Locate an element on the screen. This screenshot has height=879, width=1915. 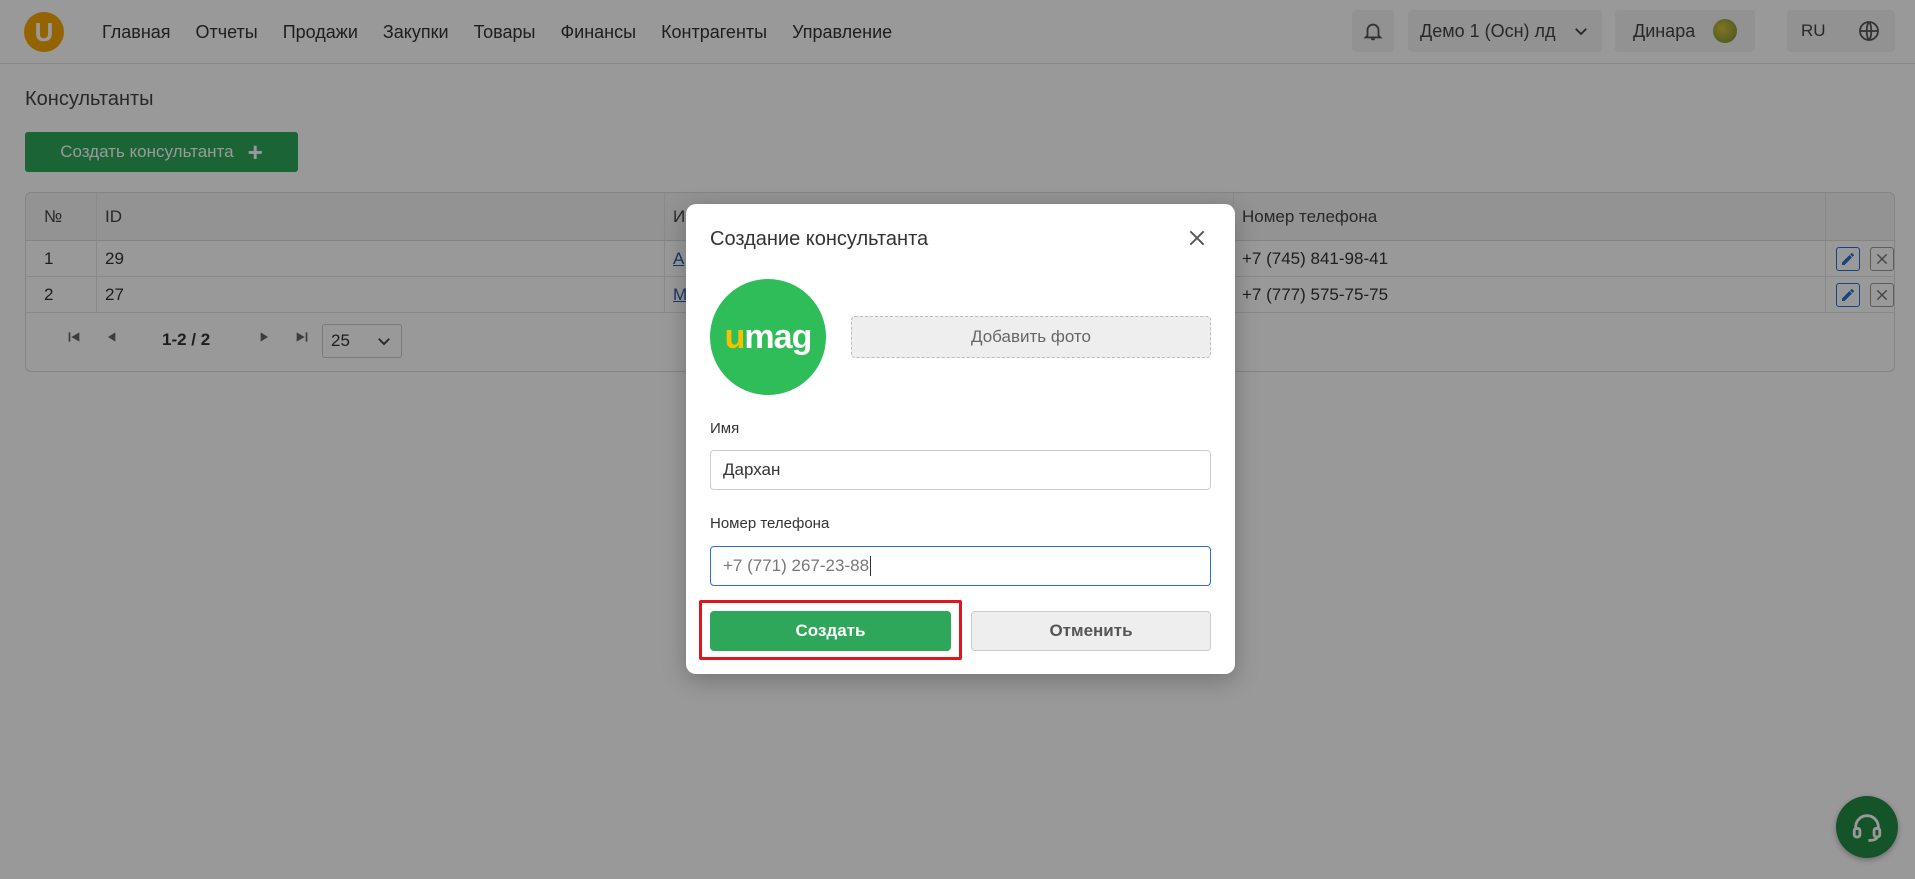
text-caret is located at coordinates (871, 566).